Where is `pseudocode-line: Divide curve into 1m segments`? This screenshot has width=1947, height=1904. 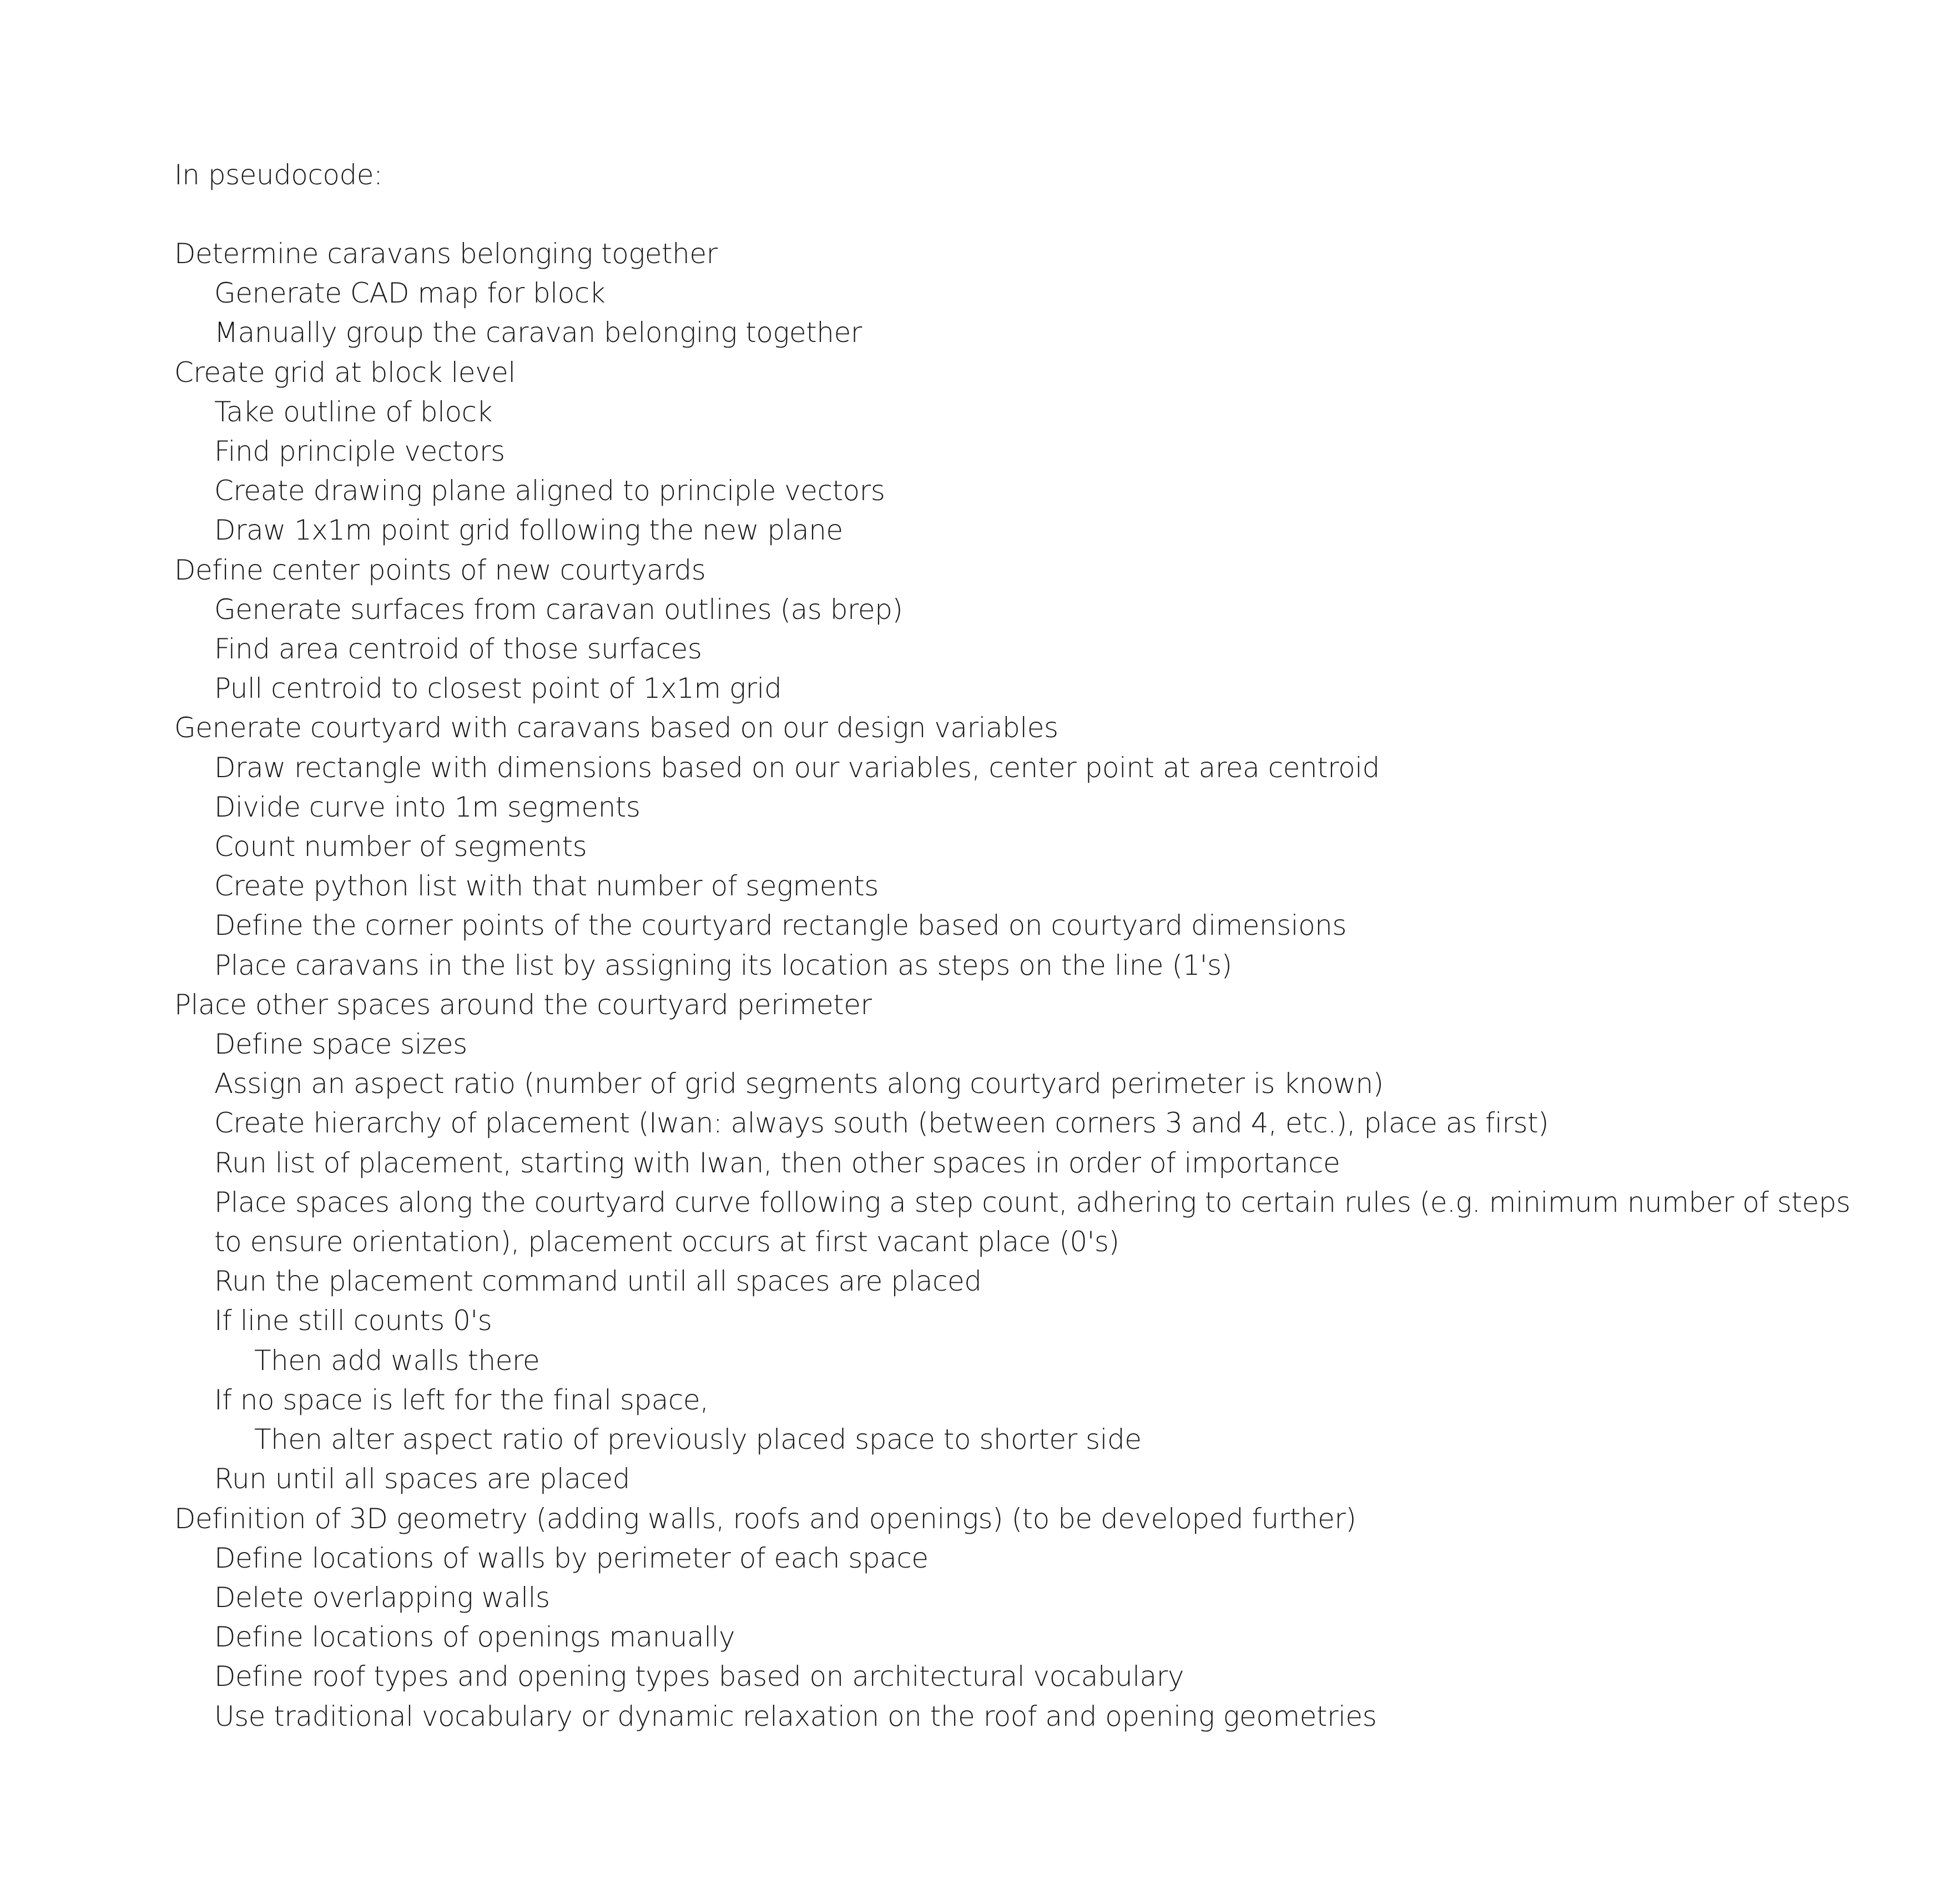 pseudocode-line: Divide curve into 1m segments is located at coordinates (427, 806).